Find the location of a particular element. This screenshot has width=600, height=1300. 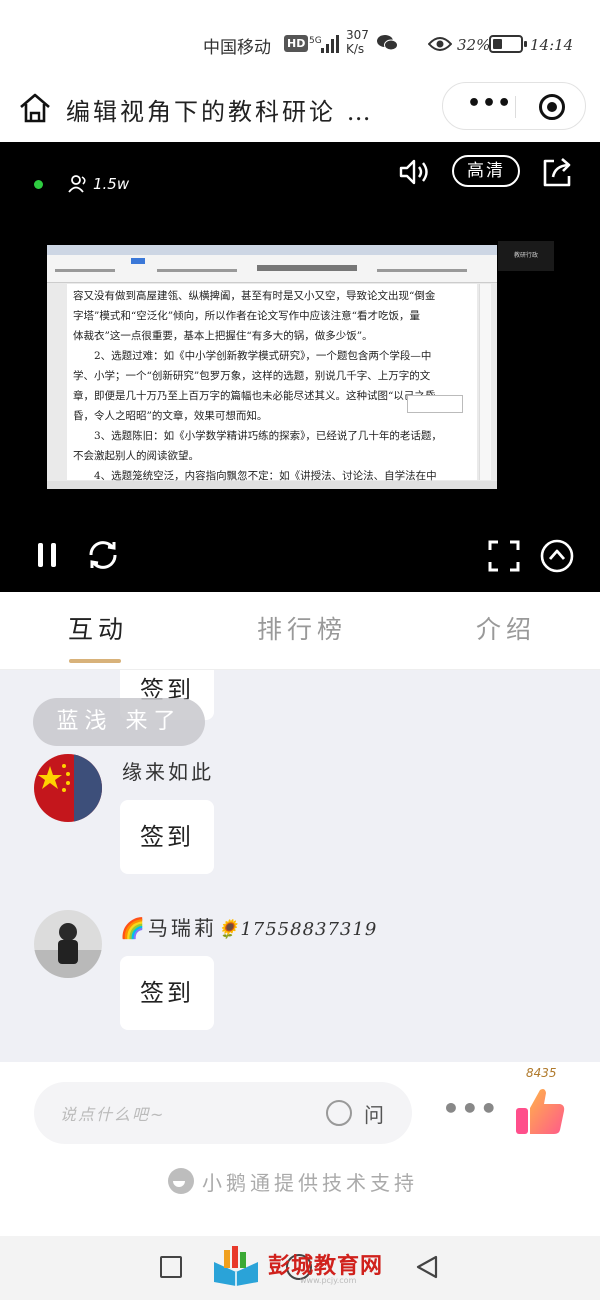

tab-active-indicator is located at coordinates (95, 661).